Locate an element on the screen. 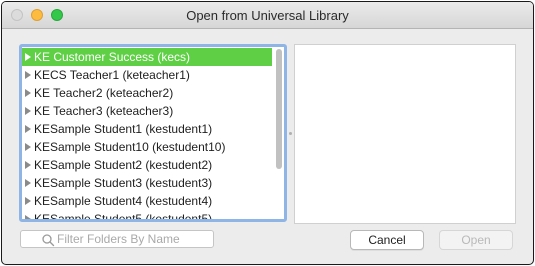 The width and height of the screenshot is (535, 266). folder-list-item-label: KE Teacher2 (keteacher2) is located at coordinates (104, 93).